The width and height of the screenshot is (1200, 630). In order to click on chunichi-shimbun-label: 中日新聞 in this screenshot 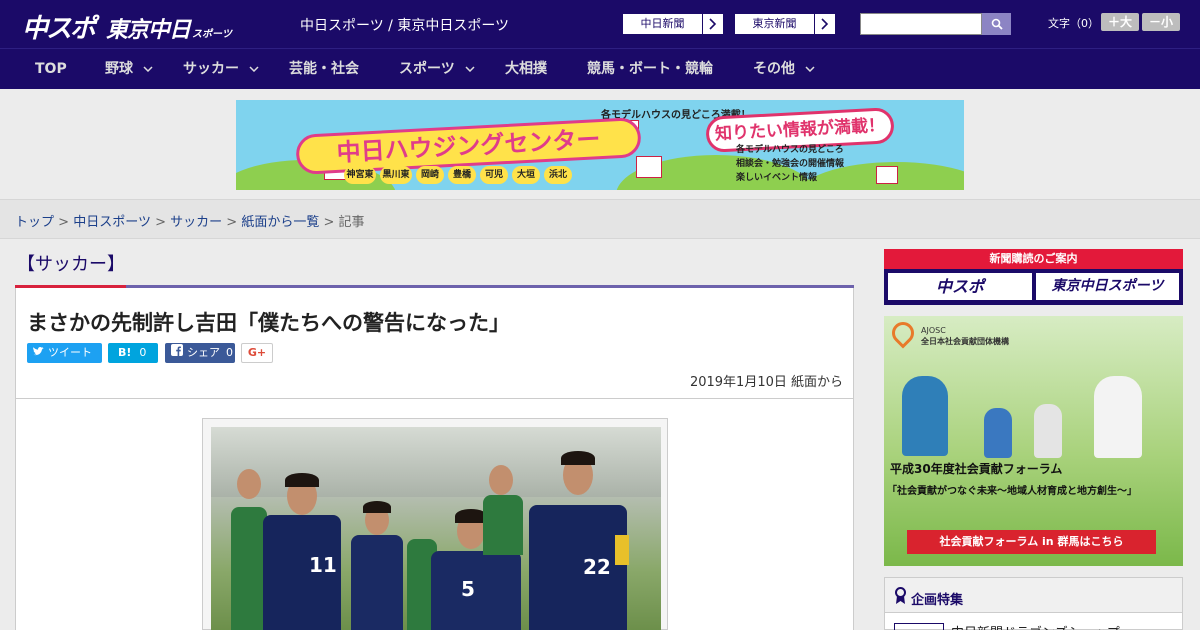, I will do `click(663, 24)`.